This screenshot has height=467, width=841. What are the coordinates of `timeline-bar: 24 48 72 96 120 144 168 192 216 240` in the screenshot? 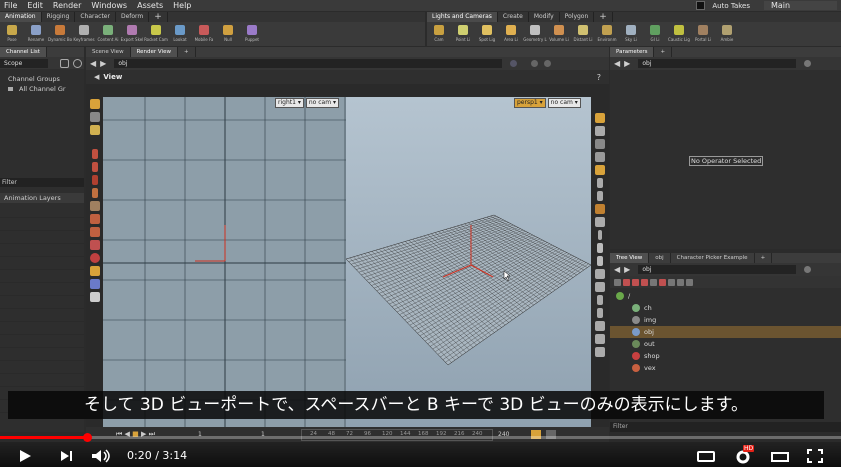 It's located at (397, 435).